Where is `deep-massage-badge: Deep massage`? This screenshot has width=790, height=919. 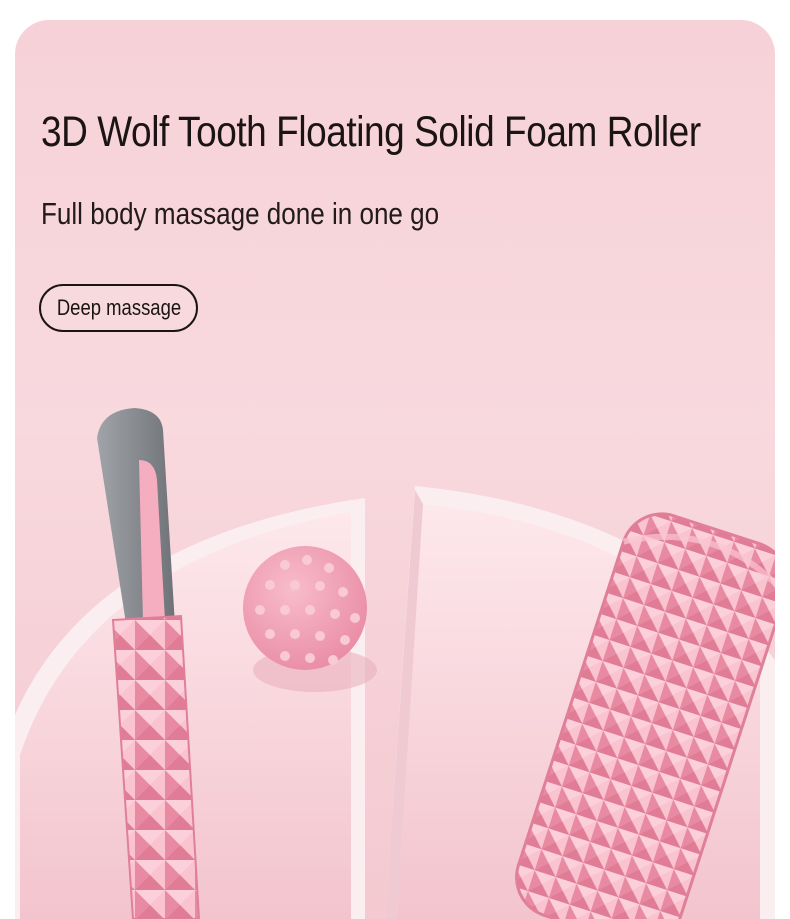 deep-massage-badge: Deep massage is located at coordinates (118, 308).